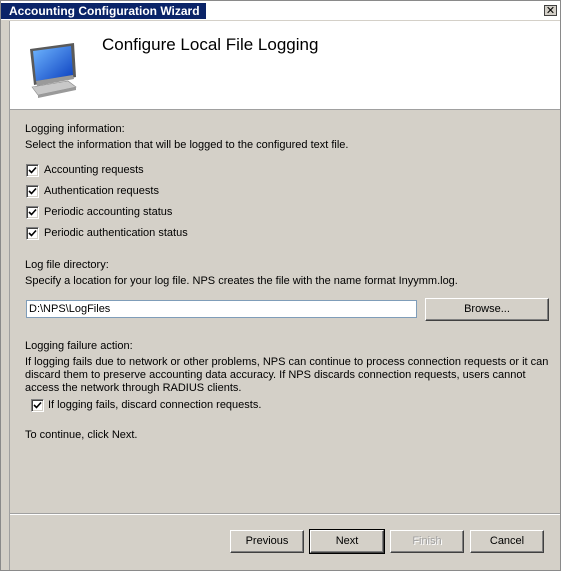 This screenshot has height=571, width=561. I want to click on monitor-icon, so click(53, 70).